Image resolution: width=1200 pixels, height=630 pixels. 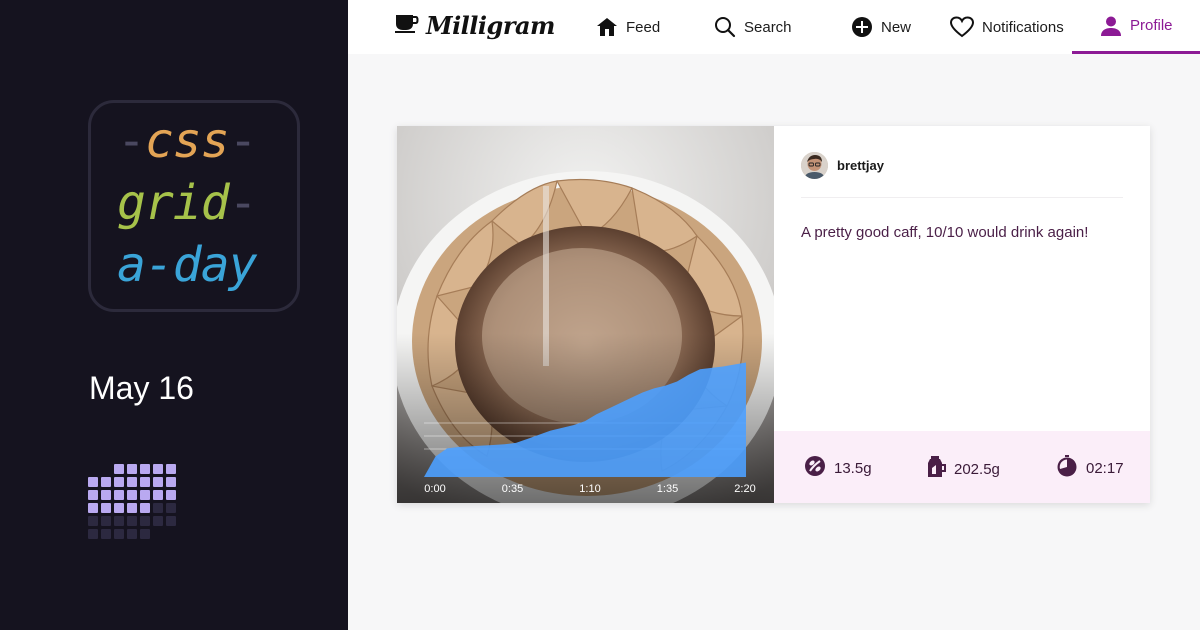 I want to click on nav-profile-label: Profile, so click(x=1151, y=25).